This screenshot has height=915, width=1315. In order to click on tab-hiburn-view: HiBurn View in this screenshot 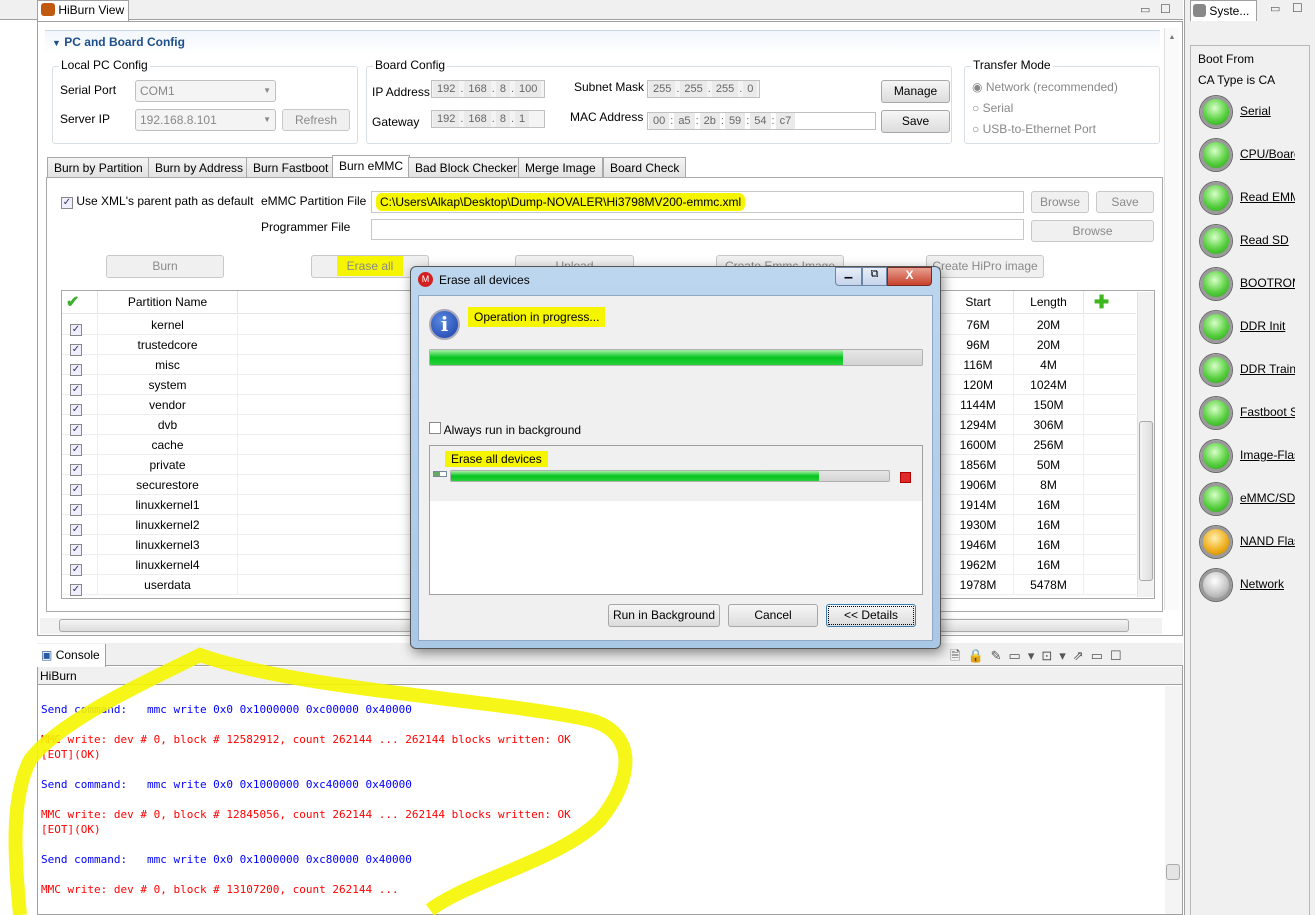, I will do `click(83, 10)`.